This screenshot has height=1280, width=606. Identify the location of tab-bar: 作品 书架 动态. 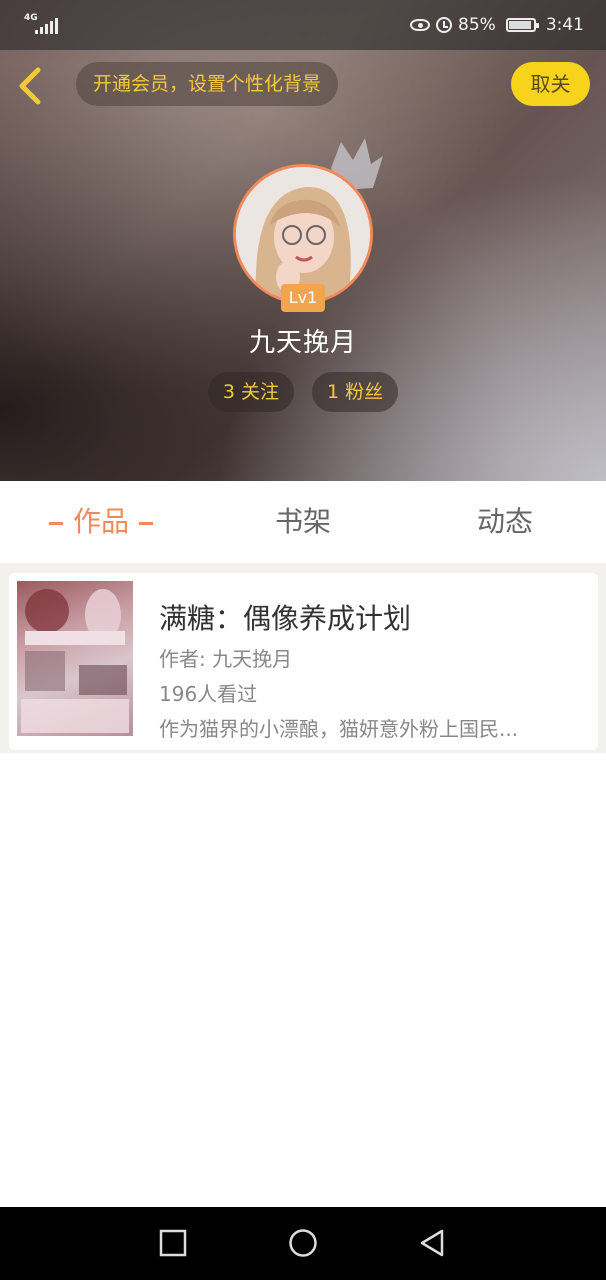
(303, 522).